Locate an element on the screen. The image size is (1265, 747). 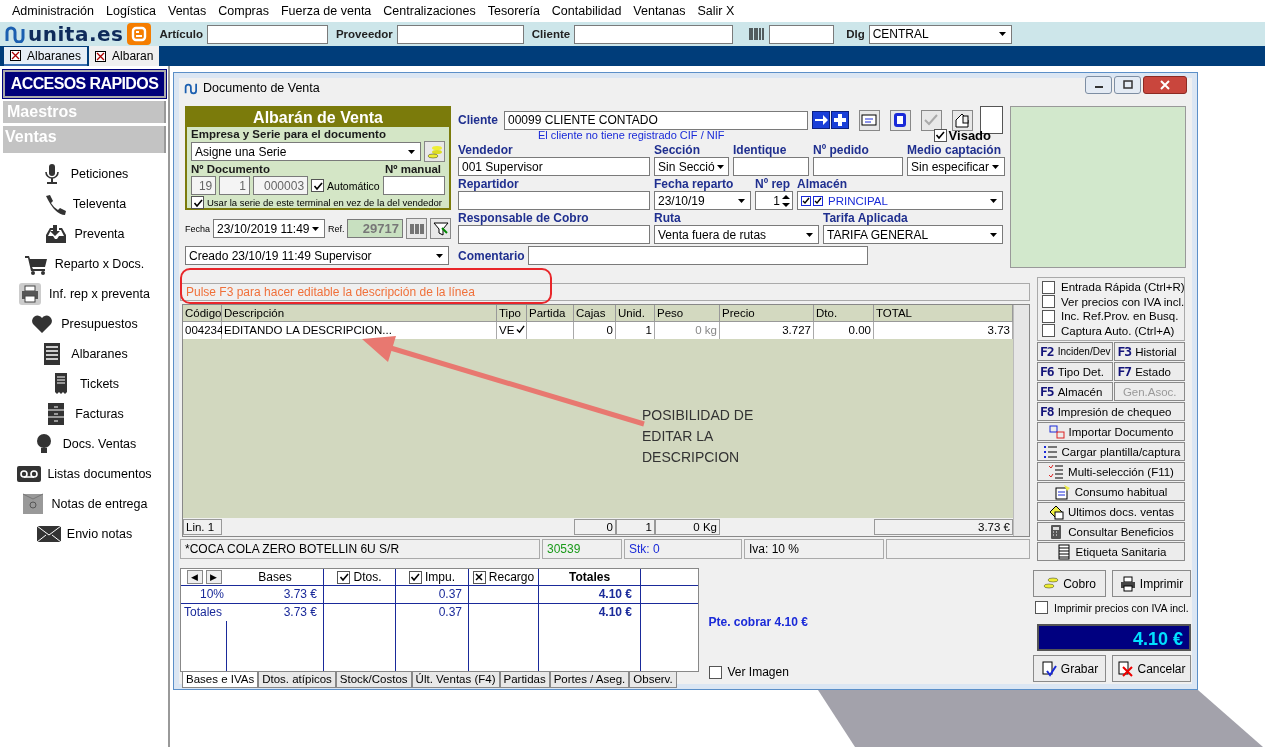
panel-tab: Partidas is located at coordinates (524, 680).